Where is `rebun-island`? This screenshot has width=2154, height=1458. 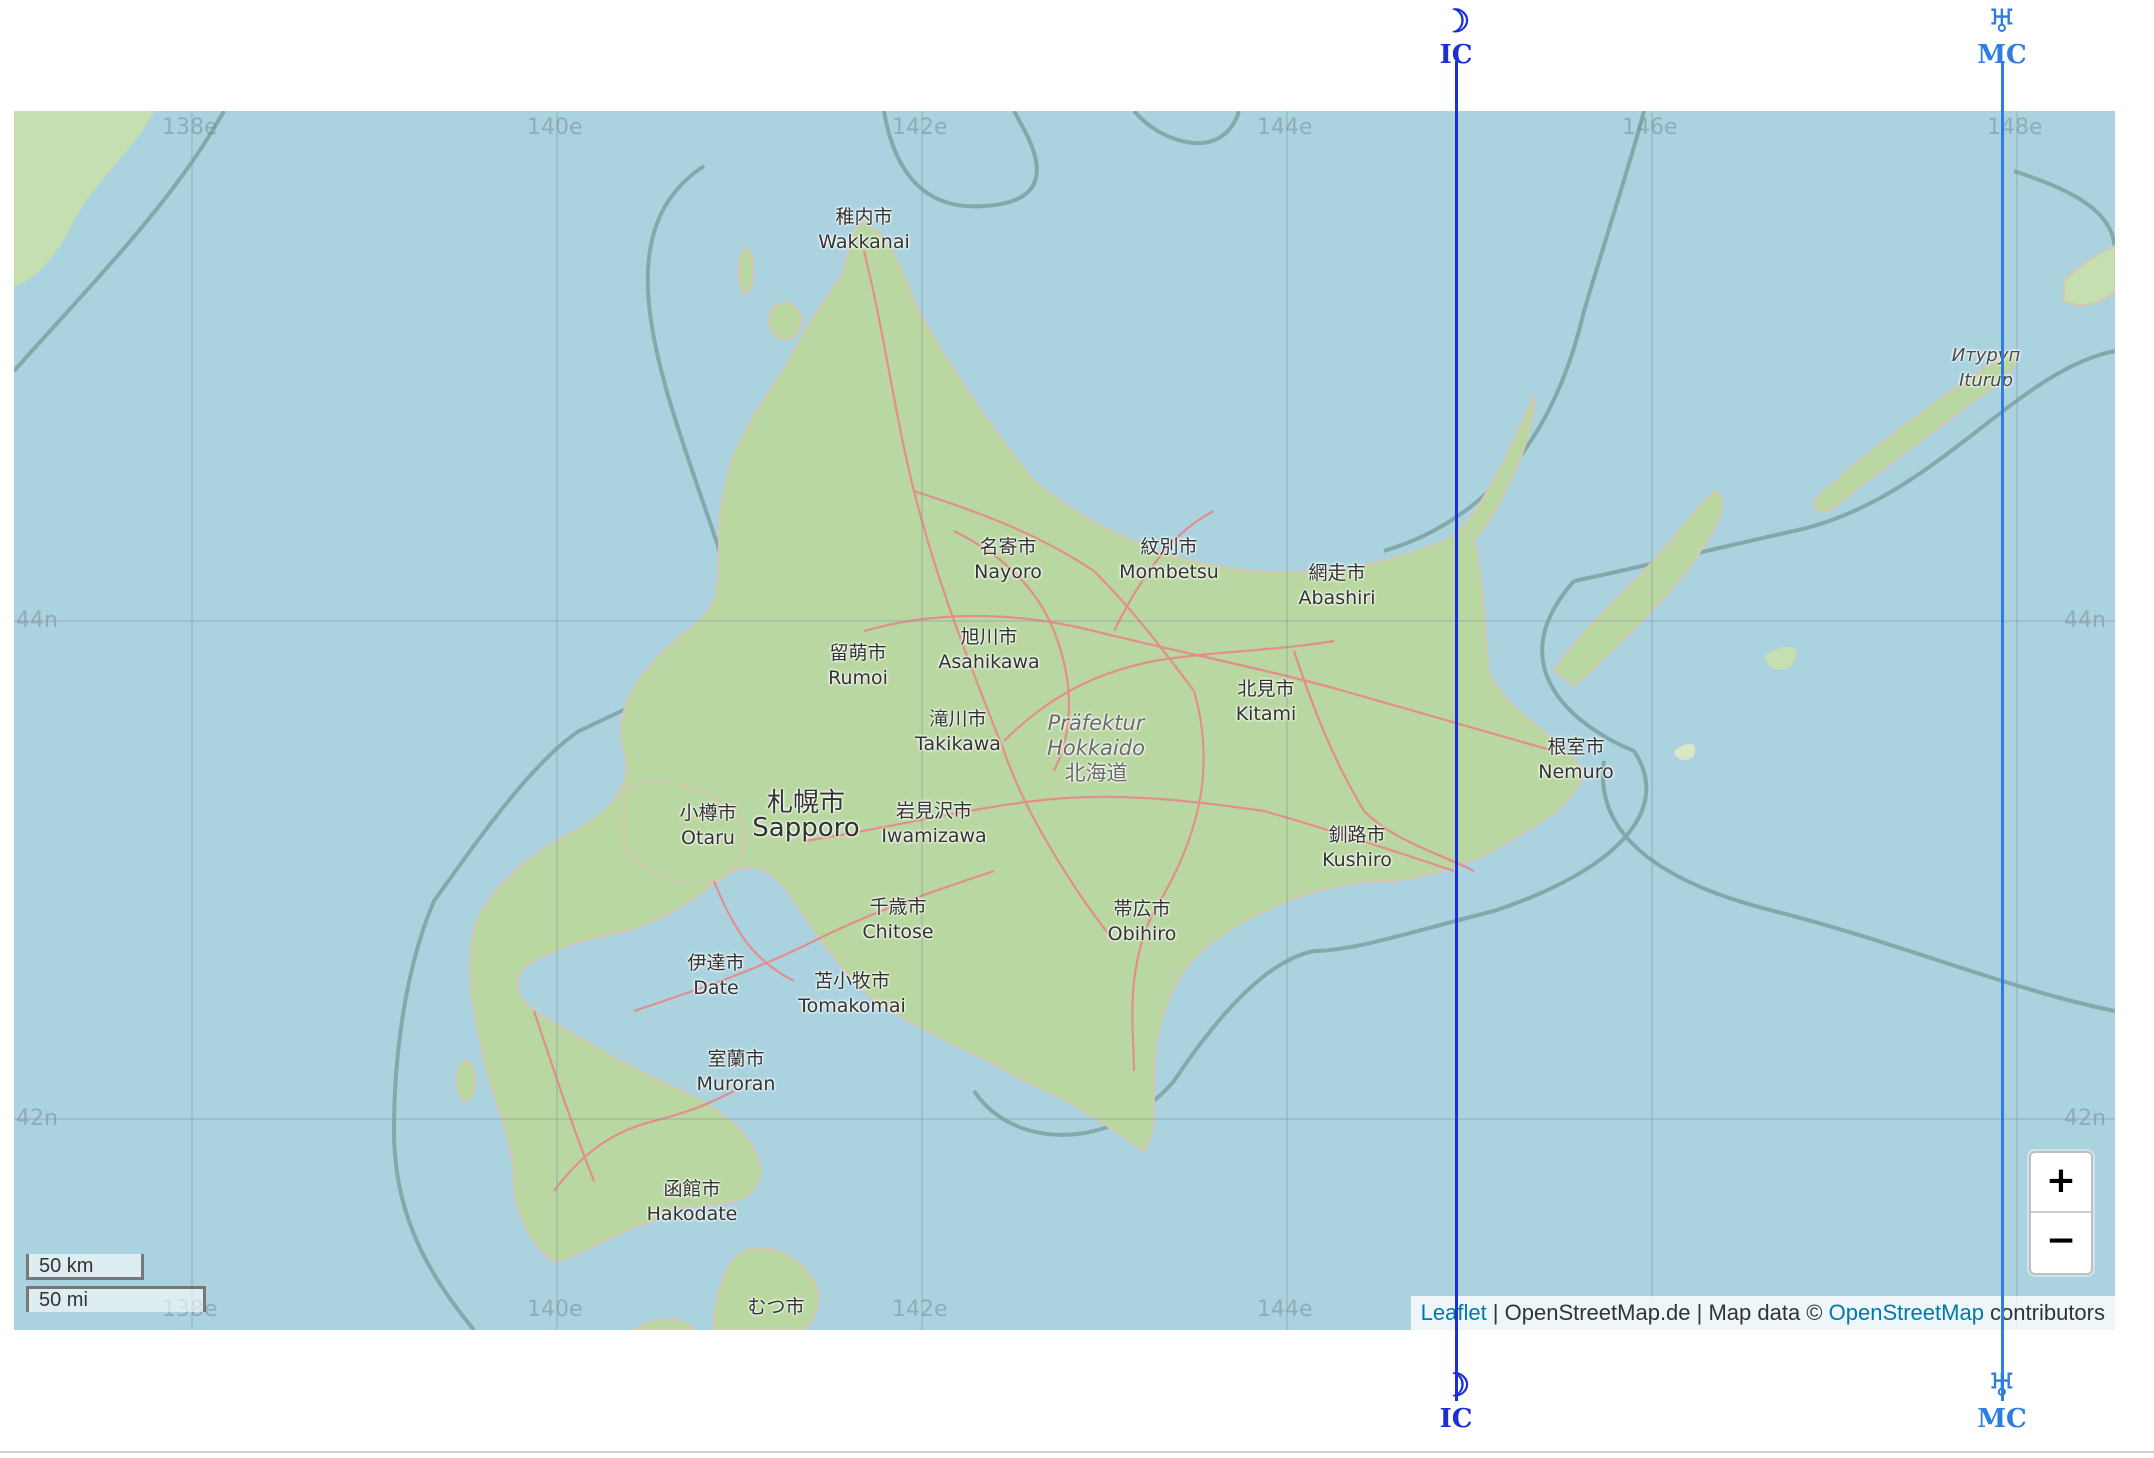 rebun-island is located at coordinates (746, 271).